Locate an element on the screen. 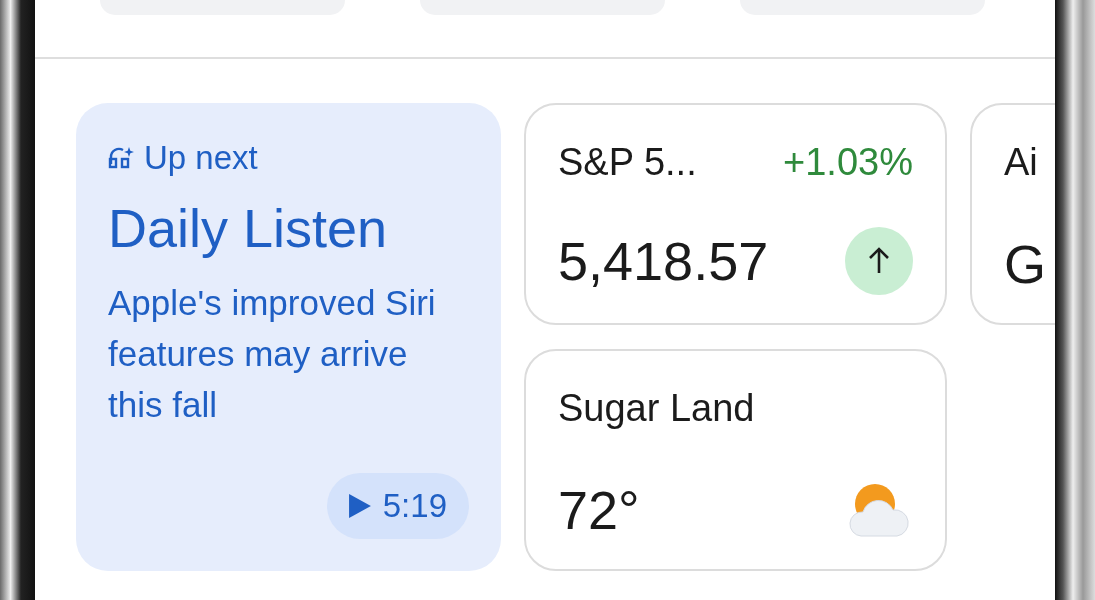  temperature: 72° is located at coordinates (599, 510).